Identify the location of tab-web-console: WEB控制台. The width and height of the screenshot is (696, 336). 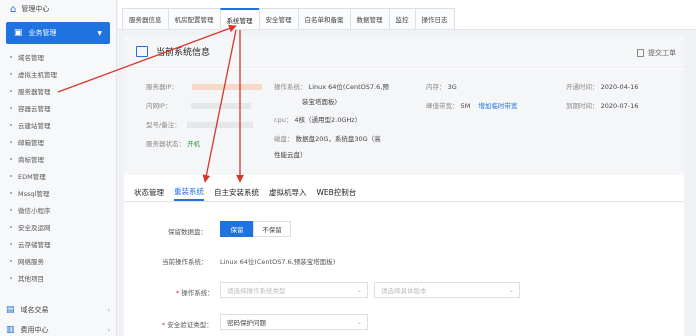
(337, 192).